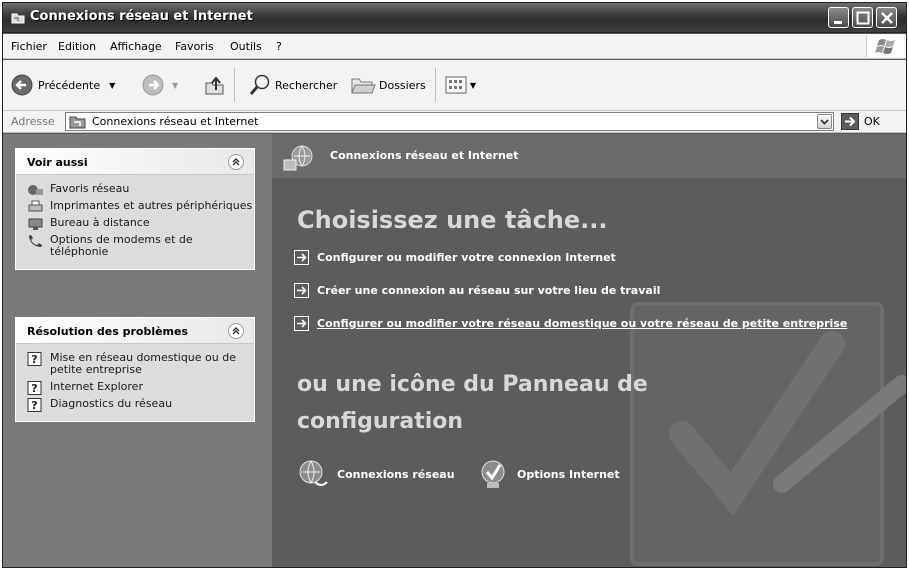 This screenshot has height=570, width=909. What do you see at coordinates (473, 85) in the screenshot?
I see `views-dropdown-icon: ▼` at bounding box center [473, 85].